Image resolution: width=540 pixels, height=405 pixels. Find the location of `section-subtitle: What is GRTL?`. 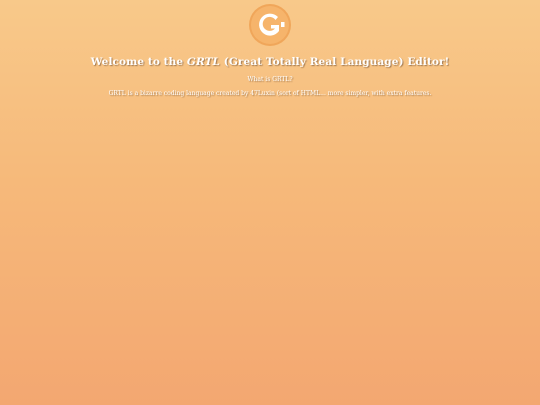

section-subtitle: What is GRTL? is located at coordinates (270, 79).